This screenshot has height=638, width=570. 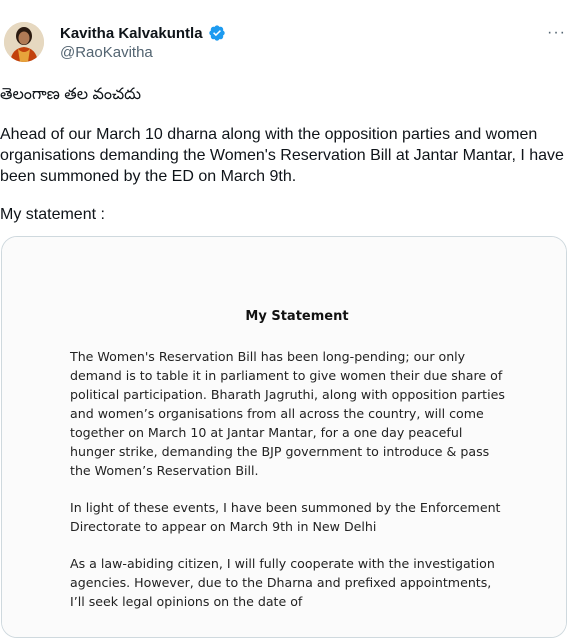 What do you see at coordinates (297, 316) in the screenshot?
I see `statement-title: My Statement` at bounding box center [297, 316].